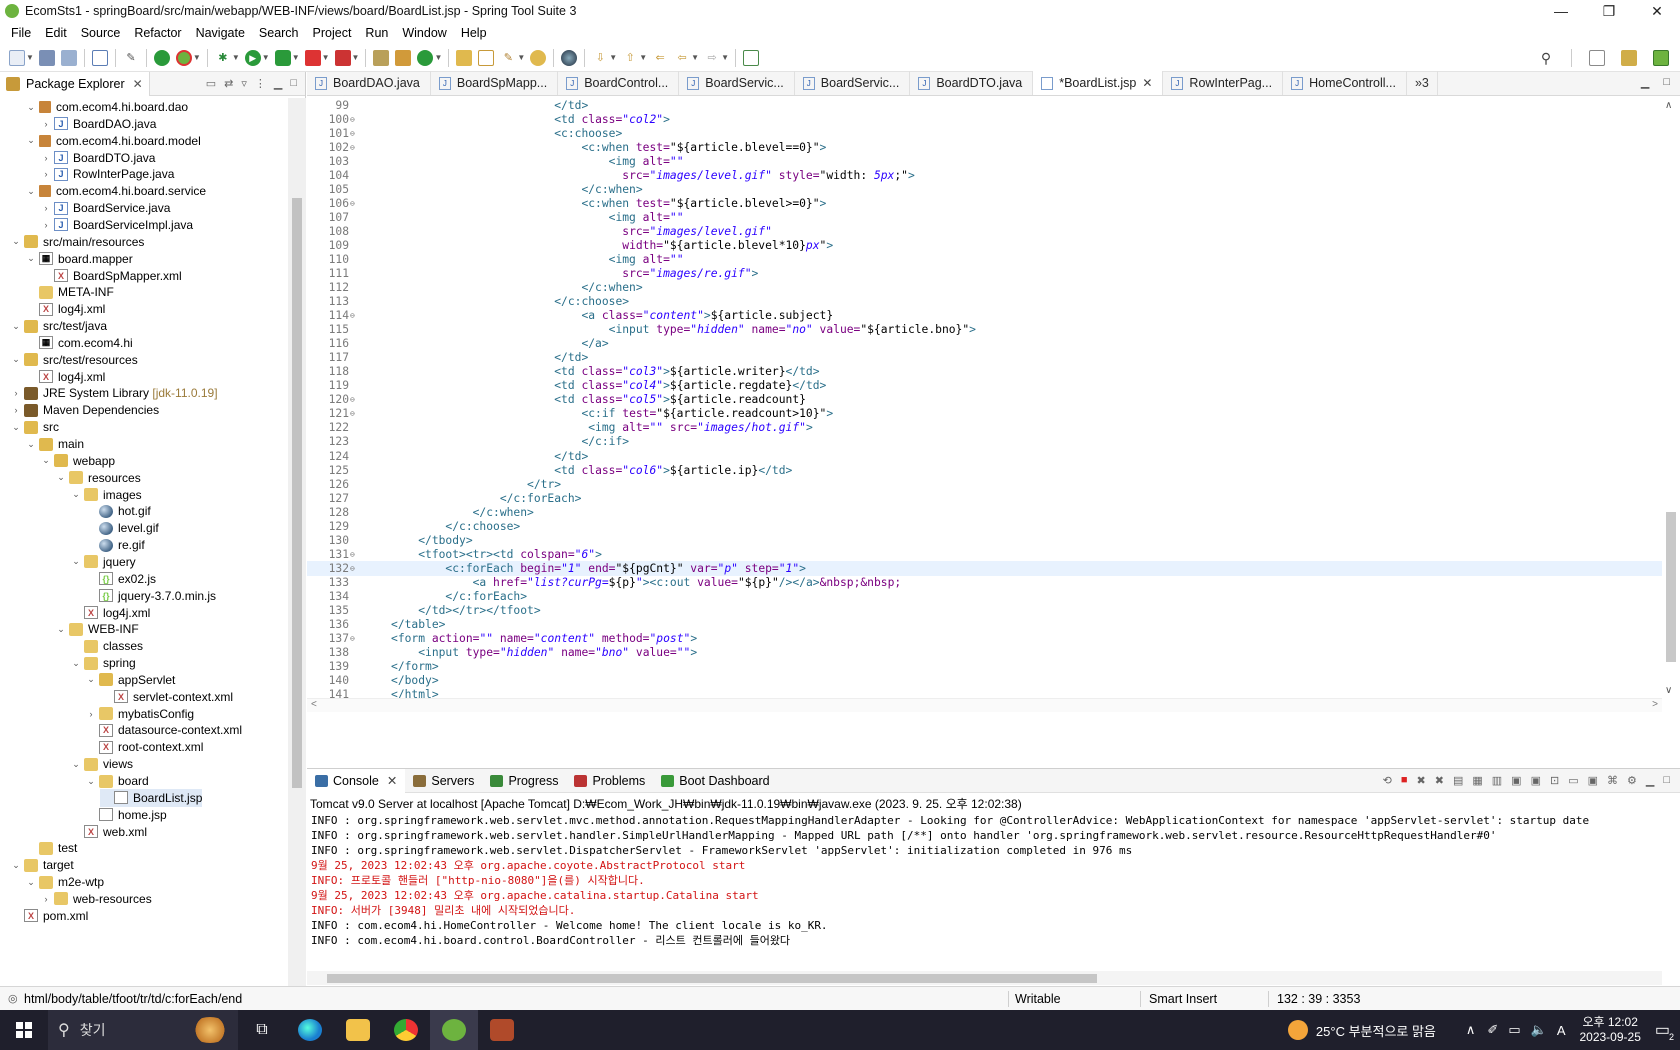 The image size is (1680, 1050). I want to click on tree-item: Xpom.xml, so click(49, 916).